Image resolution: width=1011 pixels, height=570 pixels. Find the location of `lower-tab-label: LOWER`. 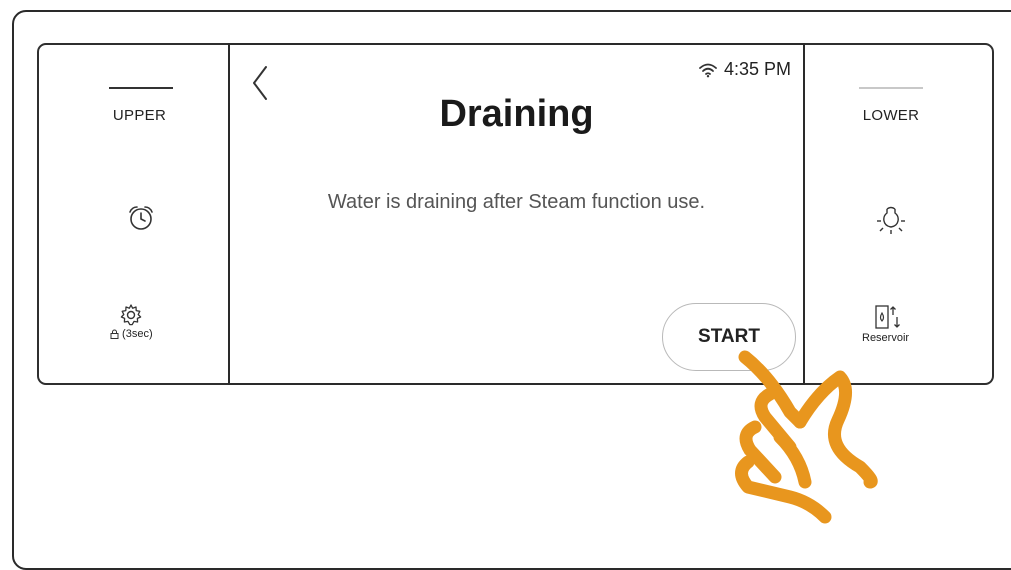

lower-tab-label: LOWER is located at coordinates (891, 115).